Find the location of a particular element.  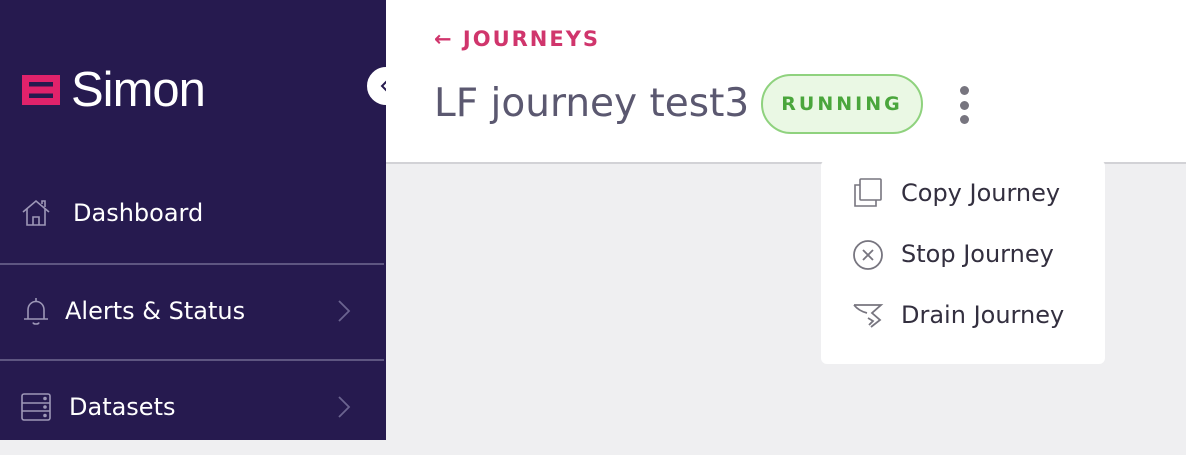

sidebar-item-alerts-status: Alerts & Status is located at coordinates (193, 311).